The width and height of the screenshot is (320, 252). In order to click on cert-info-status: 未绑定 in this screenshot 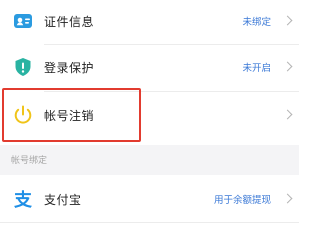, I will do `click(256, 22)`.